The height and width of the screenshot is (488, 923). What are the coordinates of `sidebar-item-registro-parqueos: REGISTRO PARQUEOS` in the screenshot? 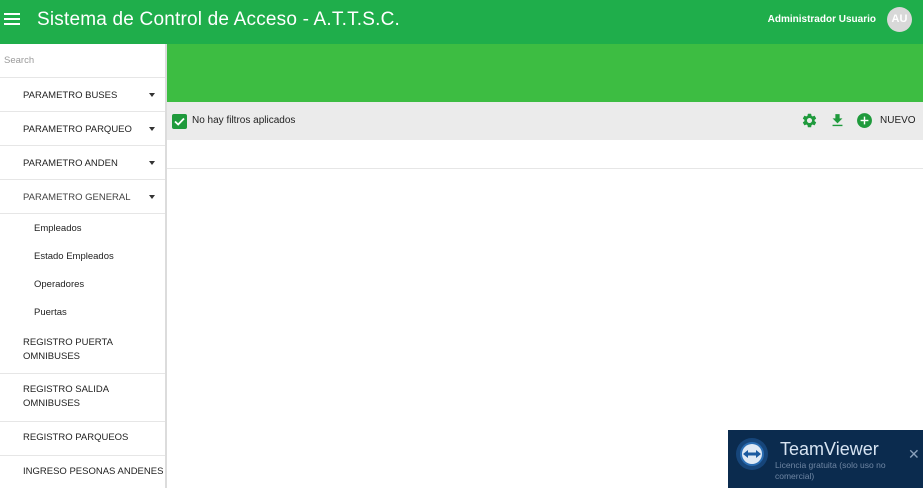 It's located at (82, 439).